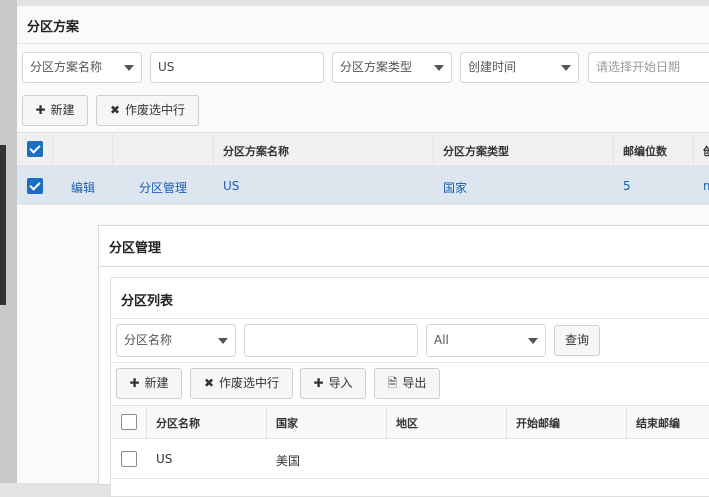 Image resolution: width=709 pixels, height=497 pixels. What do you see at coordinates (441, 340) in the screenshot?
I see `zone-scope-select-label: All` at bounding box center [441, 340].